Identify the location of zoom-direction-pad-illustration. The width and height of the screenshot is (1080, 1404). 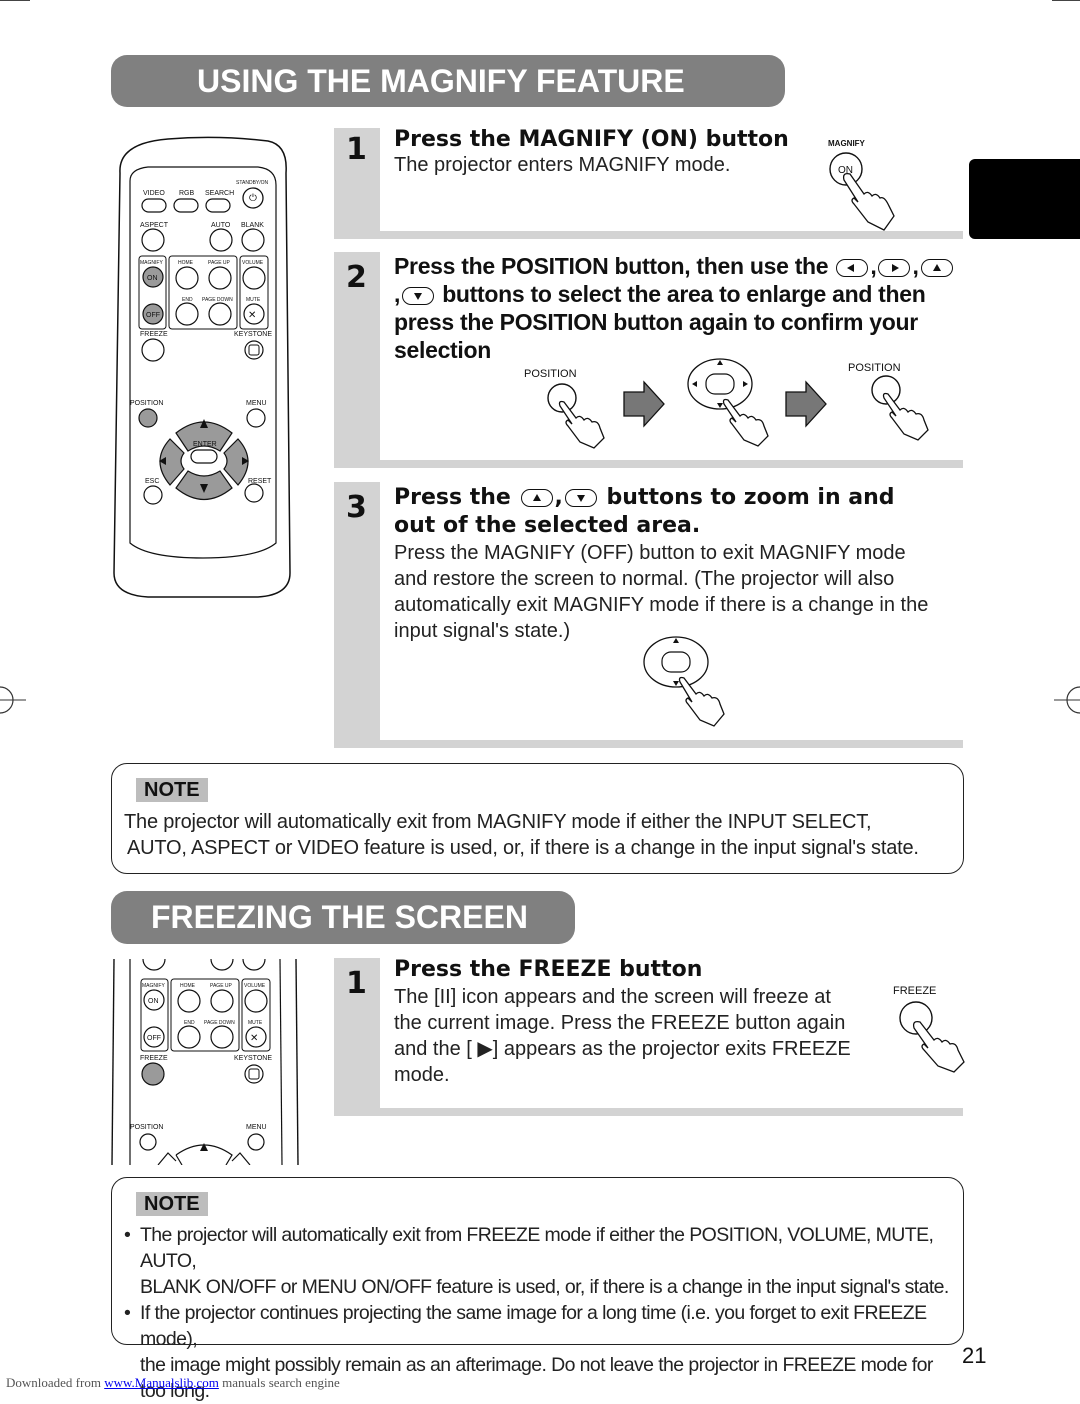
(684, 681).